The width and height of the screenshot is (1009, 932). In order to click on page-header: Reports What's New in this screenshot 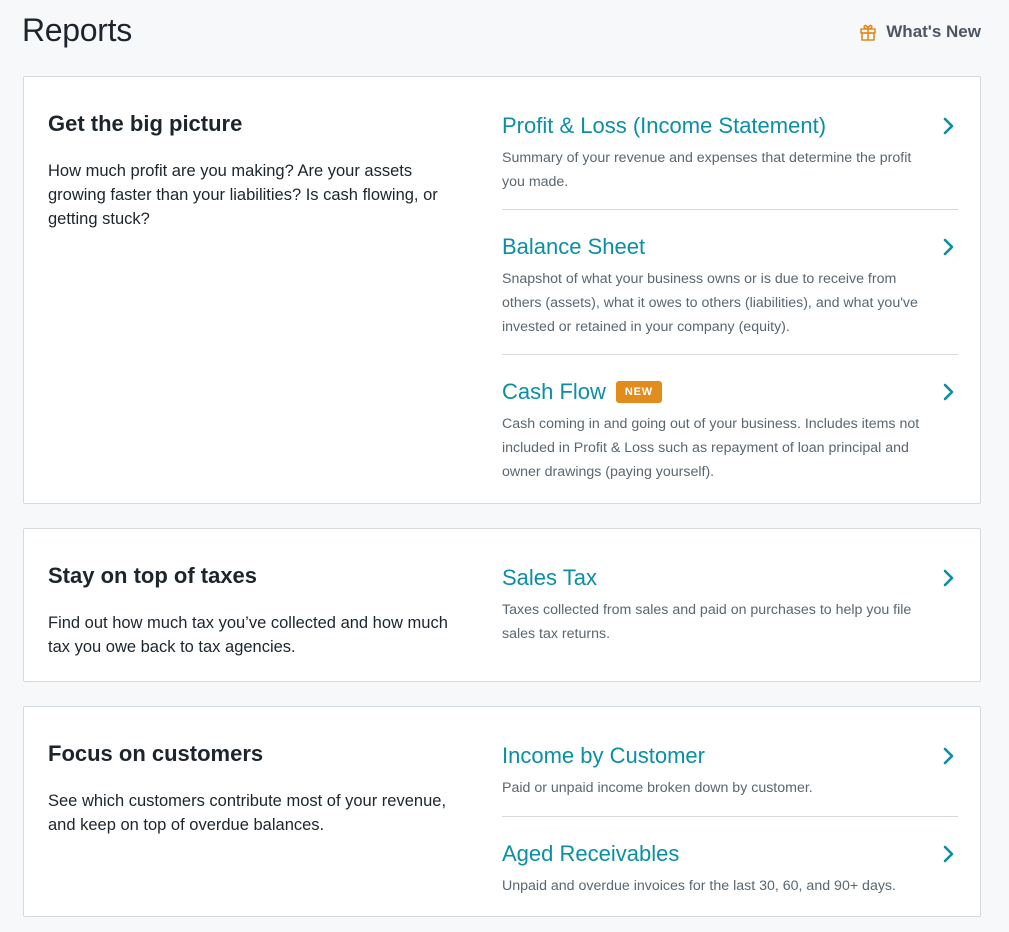, I will do `click(504, 38)`.